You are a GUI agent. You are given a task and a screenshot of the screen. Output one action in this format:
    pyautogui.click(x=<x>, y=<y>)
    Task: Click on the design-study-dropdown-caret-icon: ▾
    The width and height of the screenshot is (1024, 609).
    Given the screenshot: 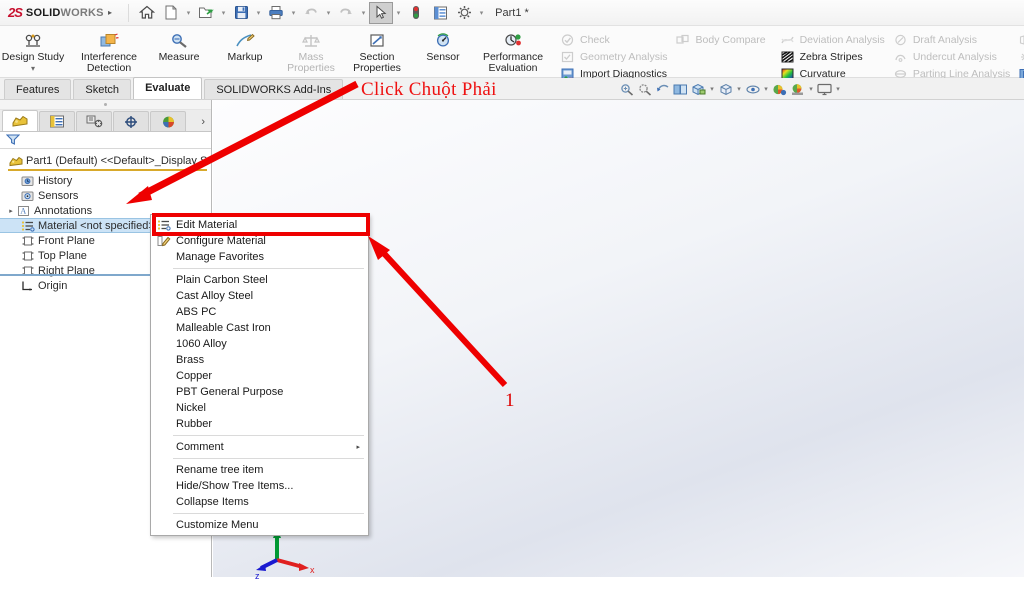 What is the action you would take?
    pyautogui.click(x=33, y=68)
    